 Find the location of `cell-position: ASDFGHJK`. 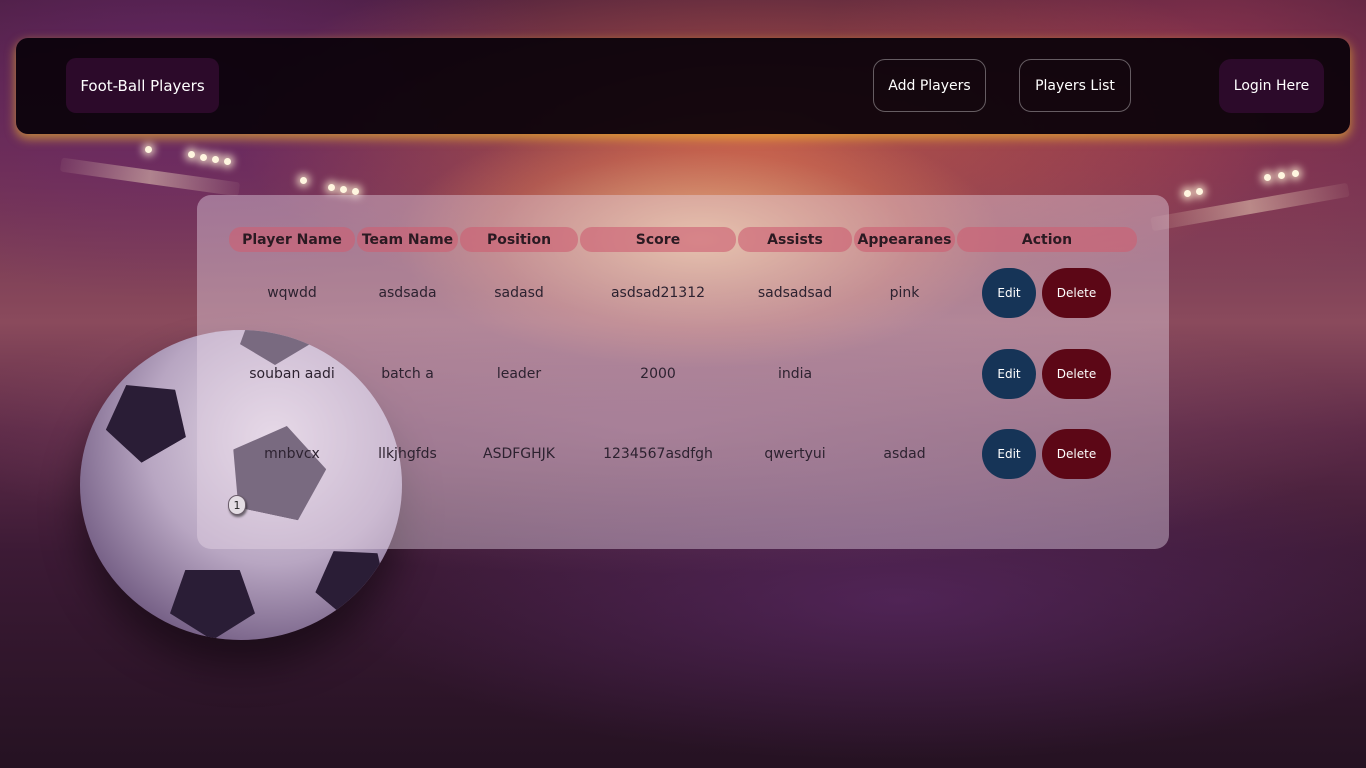

cell-position: ASDFGHJK is located at coordinates (519, 454).